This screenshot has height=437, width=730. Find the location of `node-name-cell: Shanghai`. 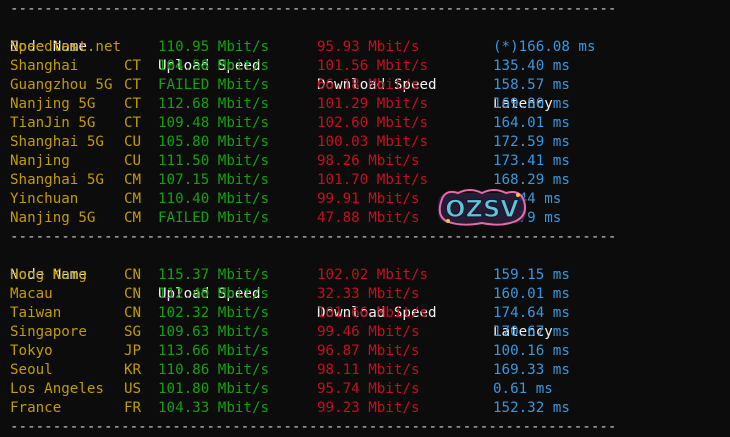

node-name-cell: Shanghai is located at coordinates (44, 66).